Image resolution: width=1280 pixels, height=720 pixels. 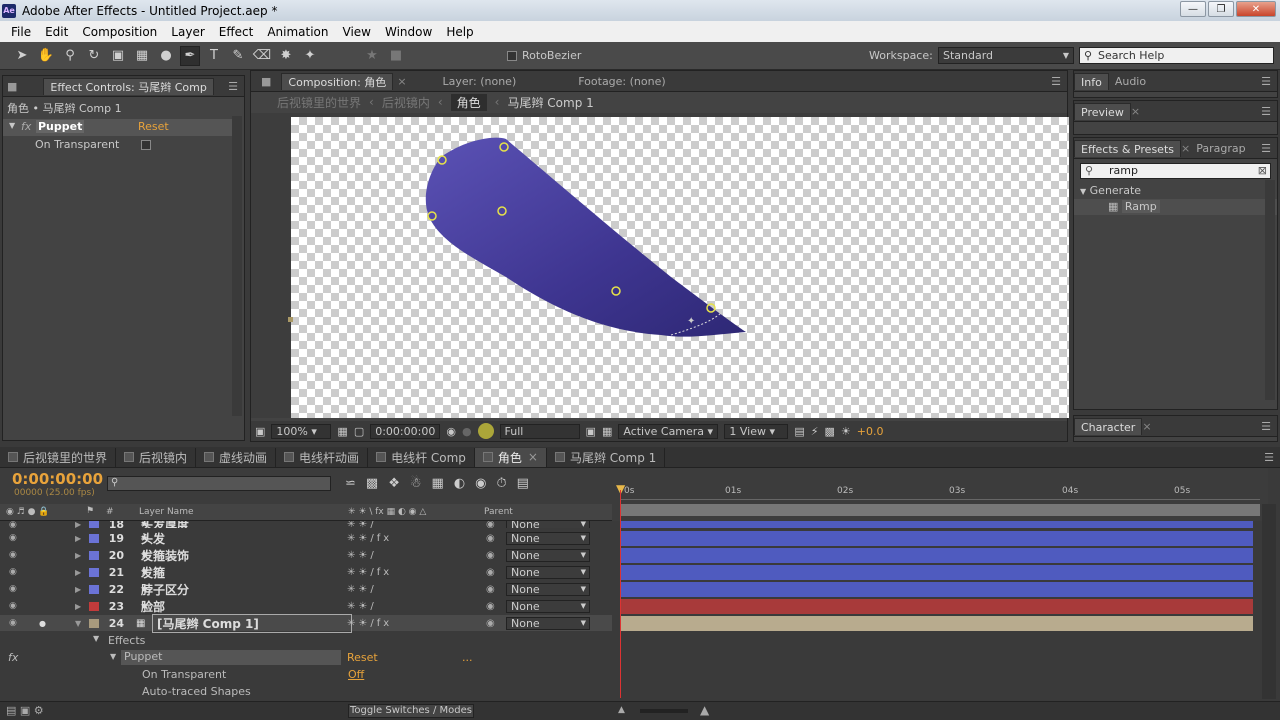 What do you see at coordinates (369, 572) in the screenshot?
I see `layer-switches-icon: ✳☀/fx` at bounding box center [369, 572].